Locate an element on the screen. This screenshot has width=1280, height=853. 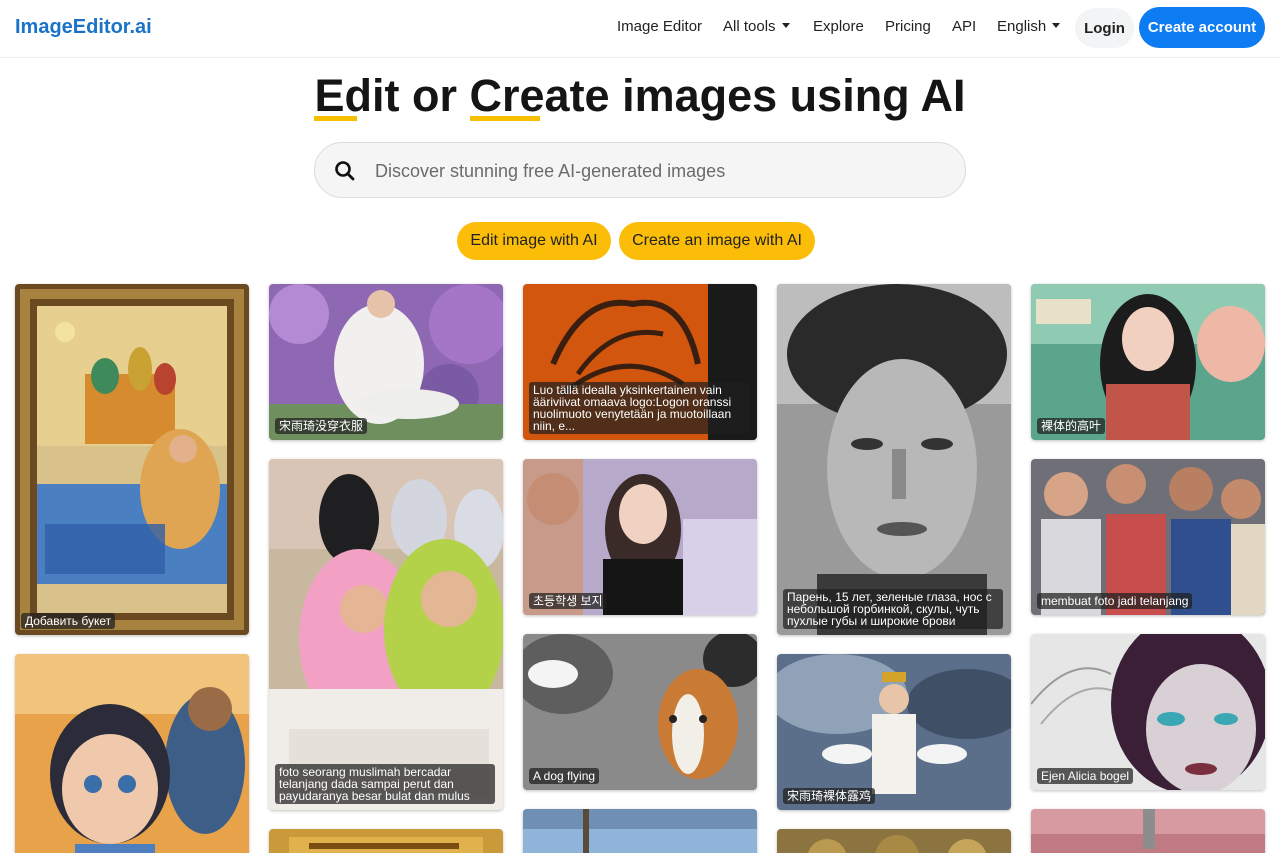
nav-image-editor: Image Editor is located at coordinates (659, 26).